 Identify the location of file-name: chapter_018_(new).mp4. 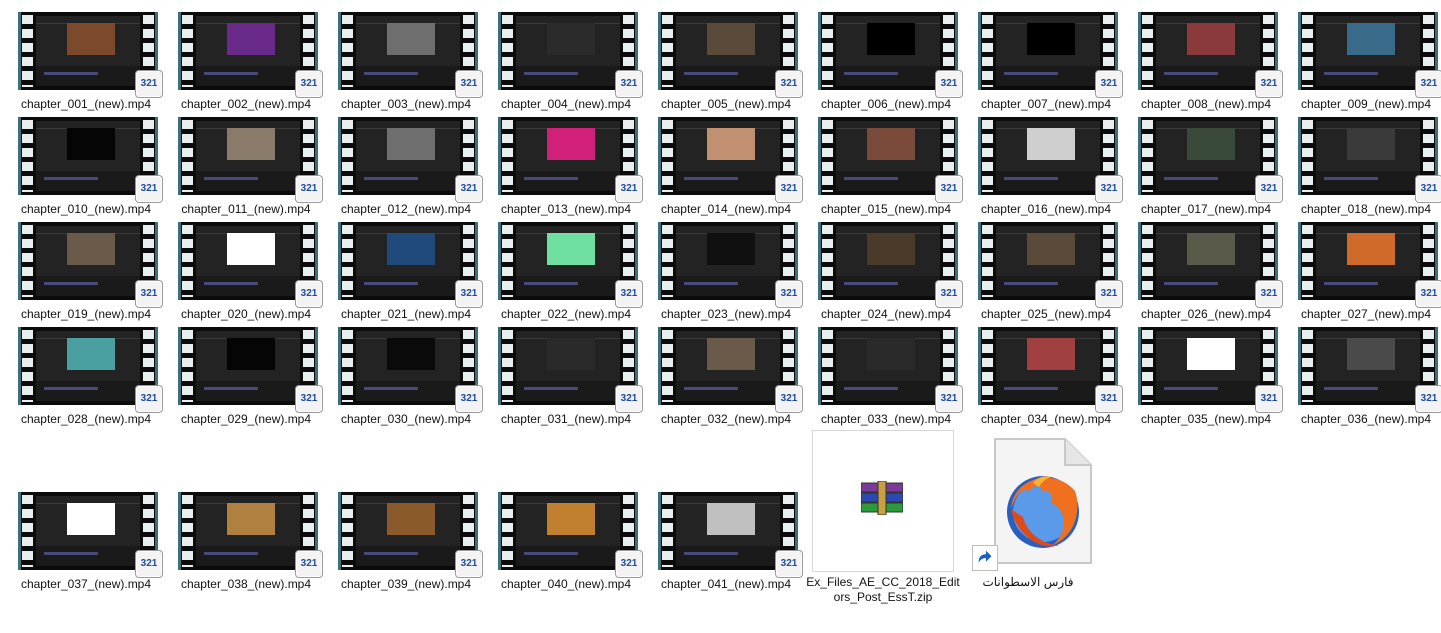
(1366, 209).